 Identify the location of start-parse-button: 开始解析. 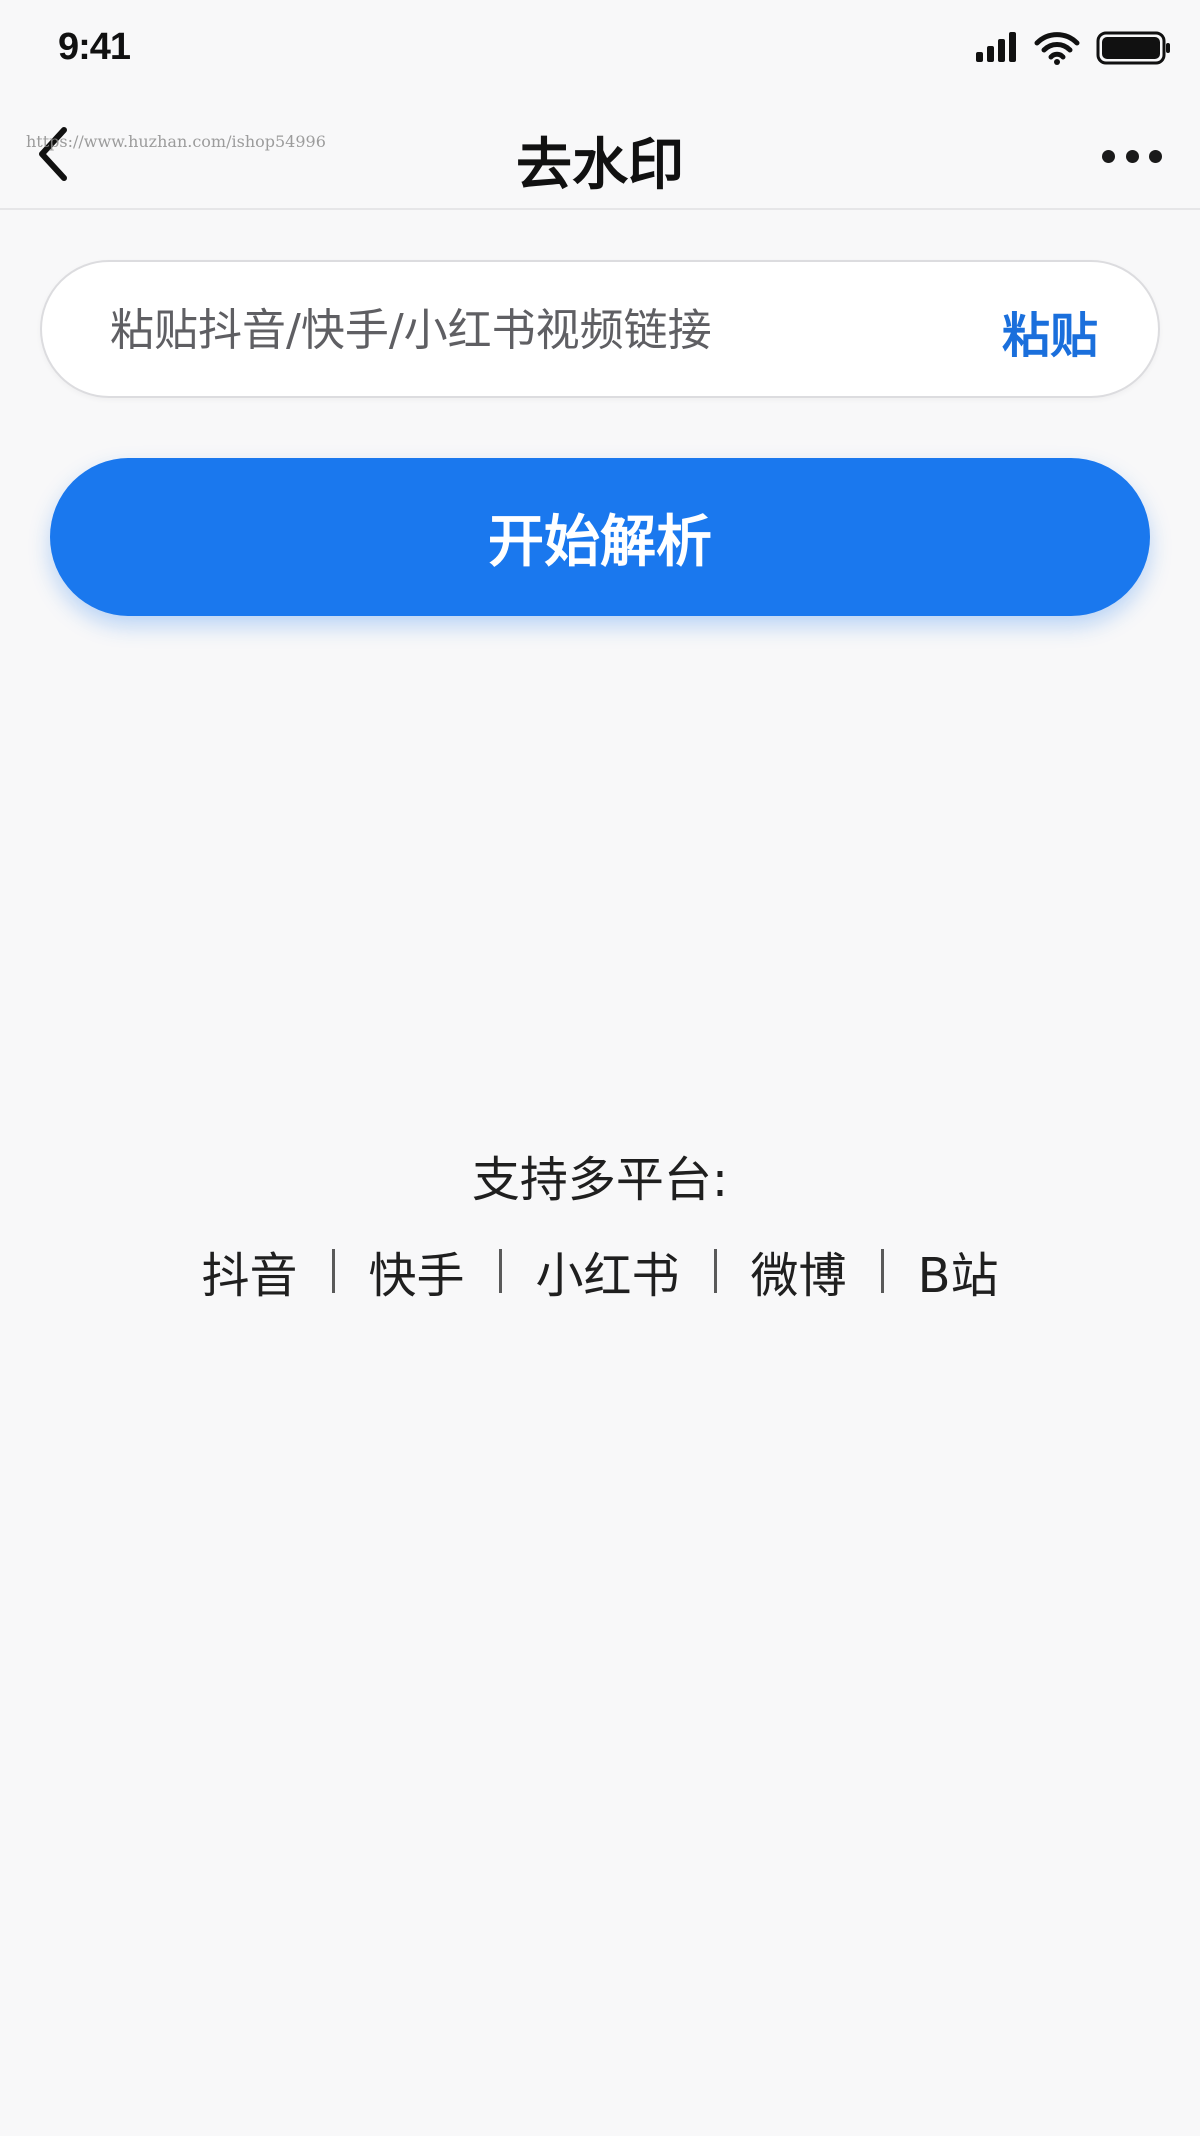
(600, 537).